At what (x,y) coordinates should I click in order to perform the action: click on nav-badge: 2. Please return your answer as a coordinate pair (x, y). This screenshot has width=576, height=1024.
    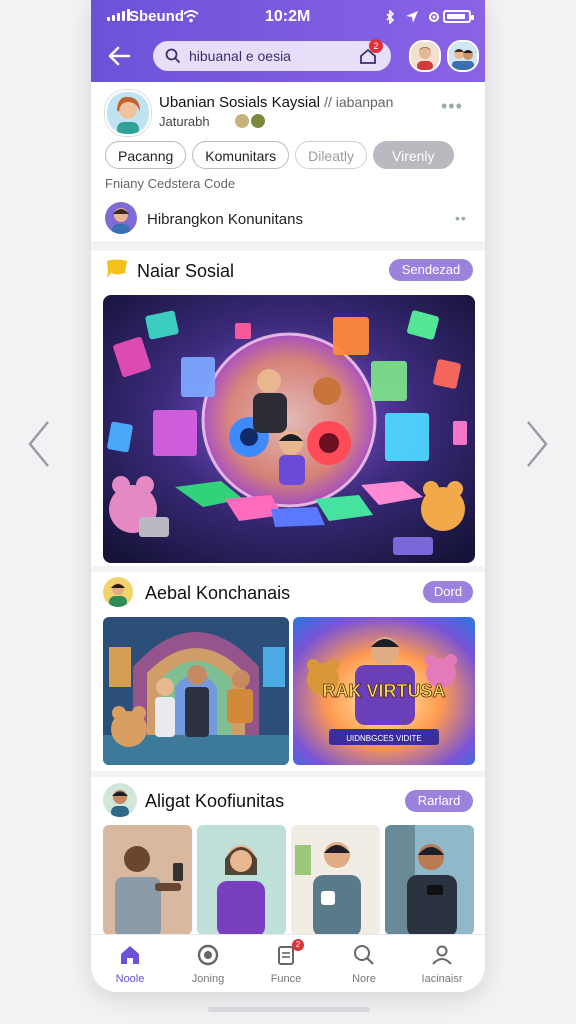
    Looking at the image, I should click on (298, 945).